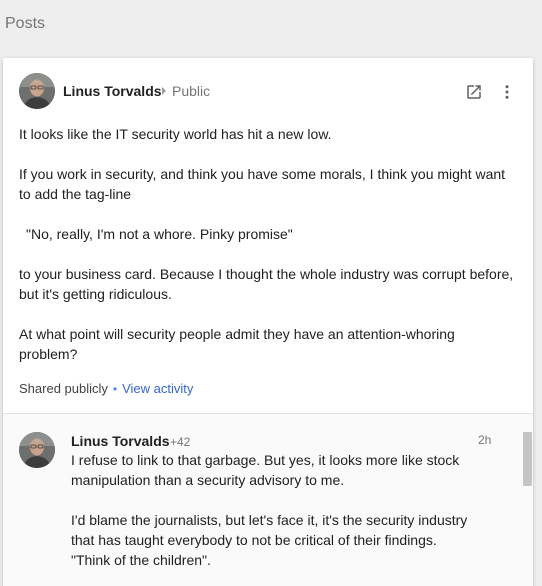  Describe the element at coordinates (527, 459) in the screenshot. I see `comments-scrollbar-thumb` at that location.